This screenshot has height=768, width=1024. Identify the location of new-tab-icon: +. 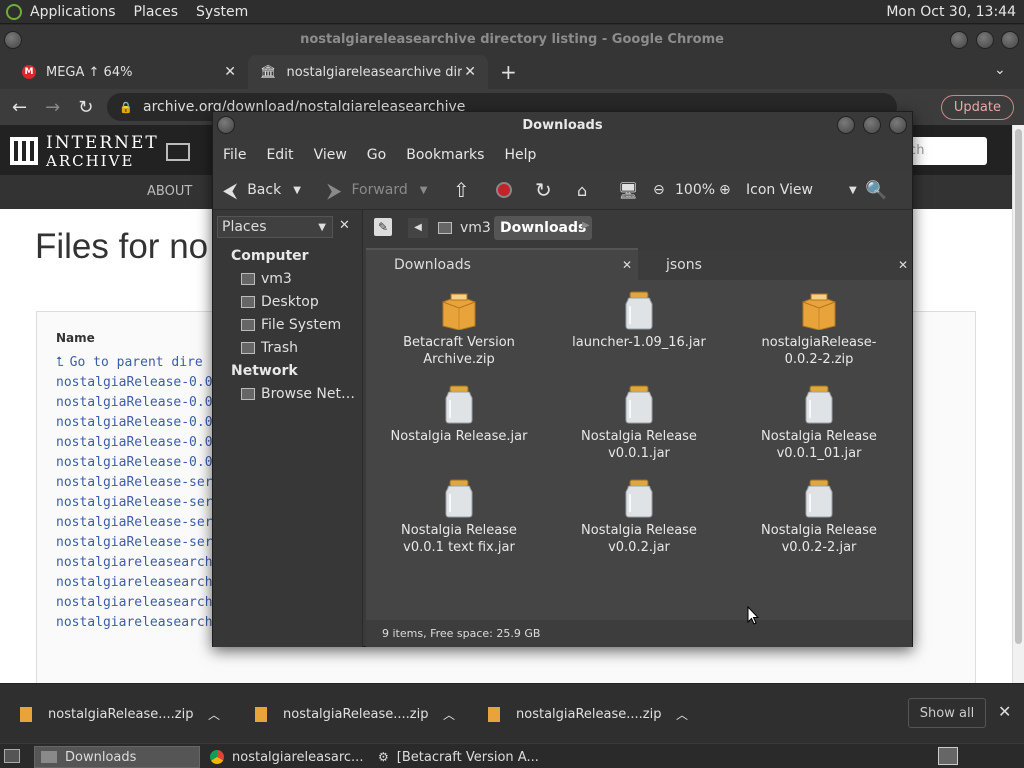
(508, 72).